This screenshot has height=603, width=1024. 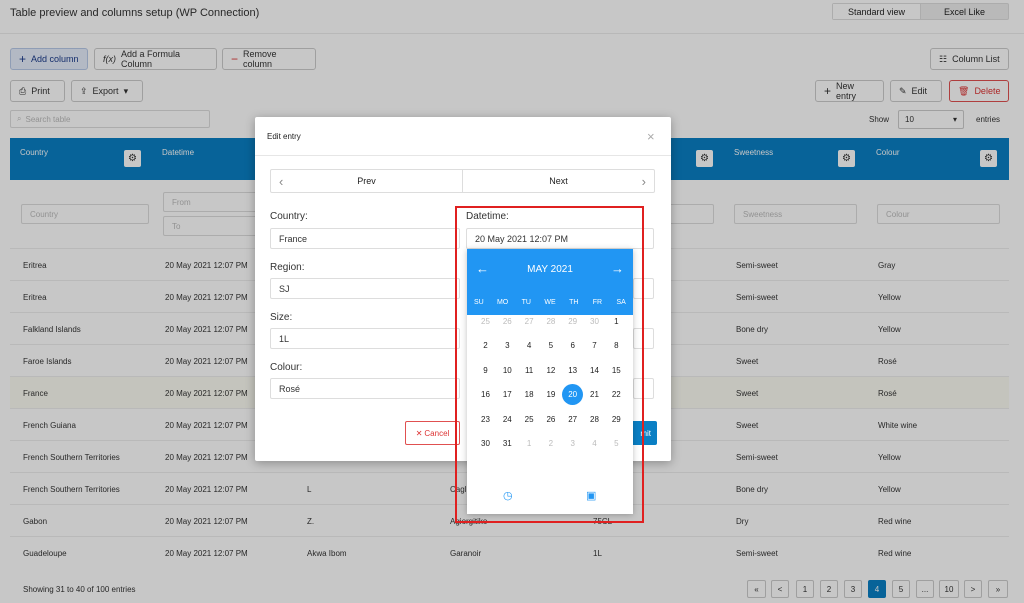 I want to click on colour-field: Rosé, so click(x=365, y=388).